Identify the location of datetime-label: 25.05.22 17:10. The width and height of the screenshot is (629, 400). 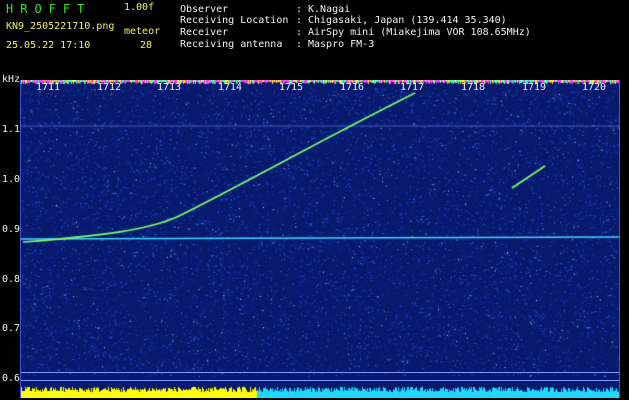
(48, 45).